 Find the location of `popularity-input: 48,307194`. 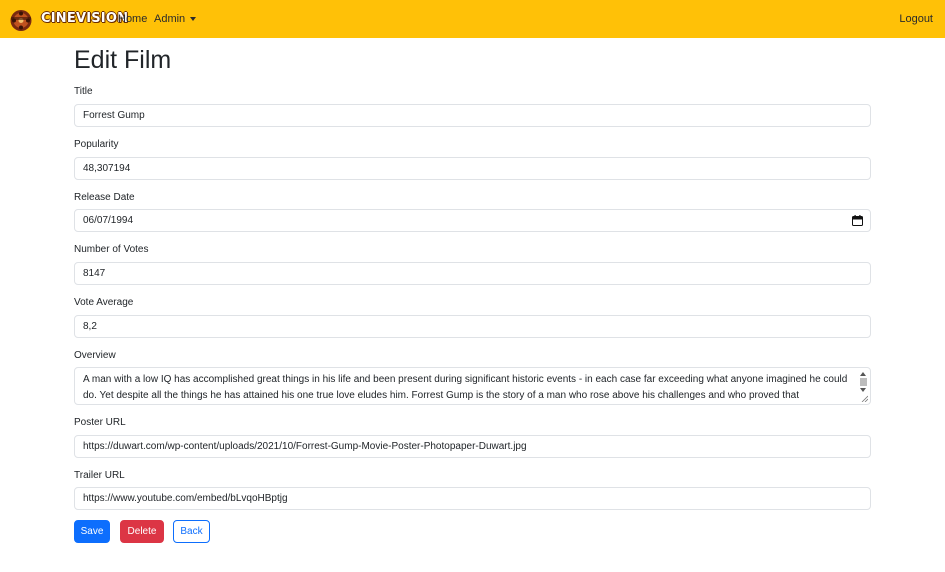

popularity-input: 48,307194 is located at coordinates (472, 168).